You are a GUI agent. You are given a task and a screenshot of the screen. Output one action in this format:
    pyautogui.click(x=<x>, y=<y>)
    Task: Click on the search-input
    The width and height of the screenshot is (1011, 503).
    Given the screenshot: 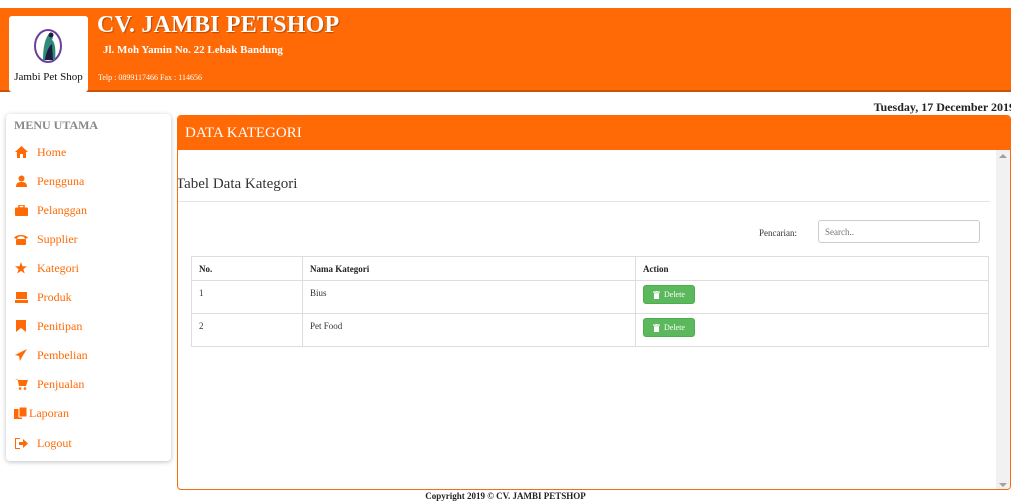 What is the action you would take?
    pyautogui.click(x=899, y=231)
    